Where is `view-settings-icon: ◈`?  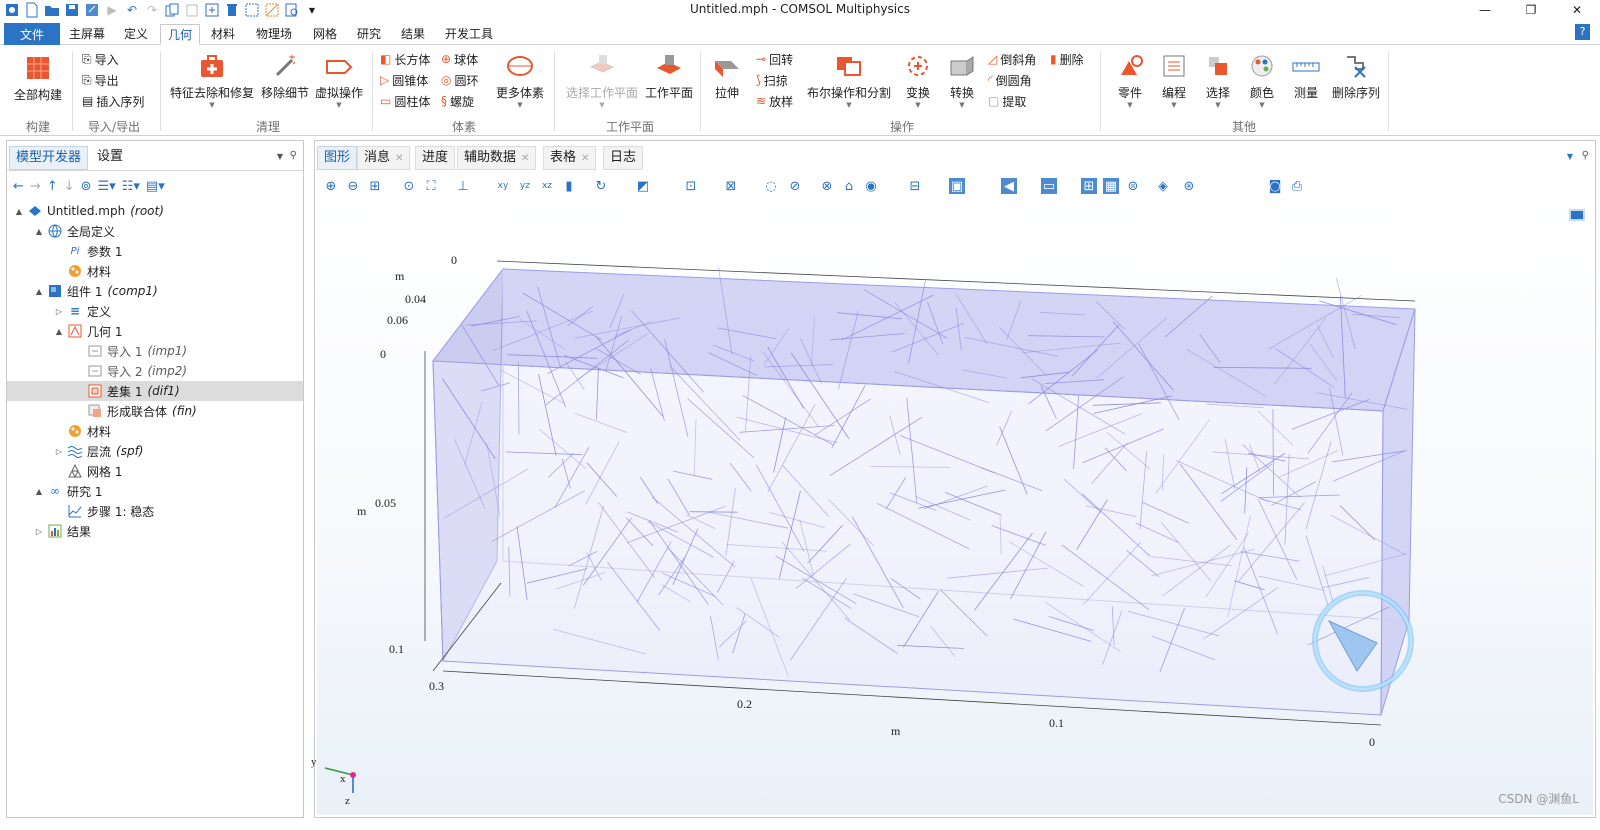
view-settings-icon: ◈ is located at coordinates (1163, 186).